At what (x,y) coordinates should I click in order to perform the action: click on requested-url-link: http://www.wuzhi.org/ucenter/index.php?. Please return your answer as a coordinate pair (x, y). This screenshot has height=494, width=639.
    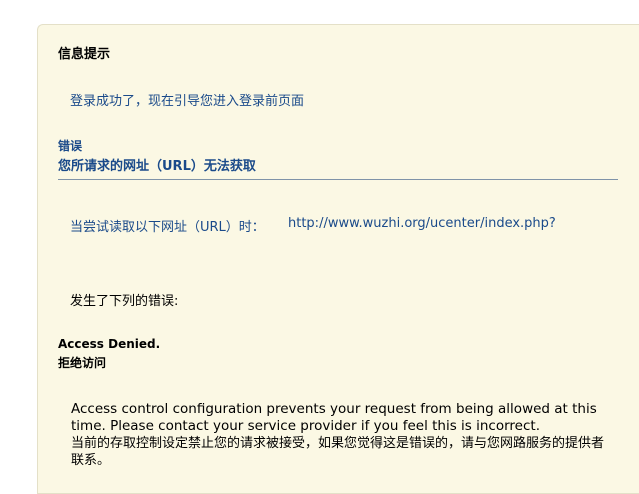
    Looking at the image, I should click on (422, 223).